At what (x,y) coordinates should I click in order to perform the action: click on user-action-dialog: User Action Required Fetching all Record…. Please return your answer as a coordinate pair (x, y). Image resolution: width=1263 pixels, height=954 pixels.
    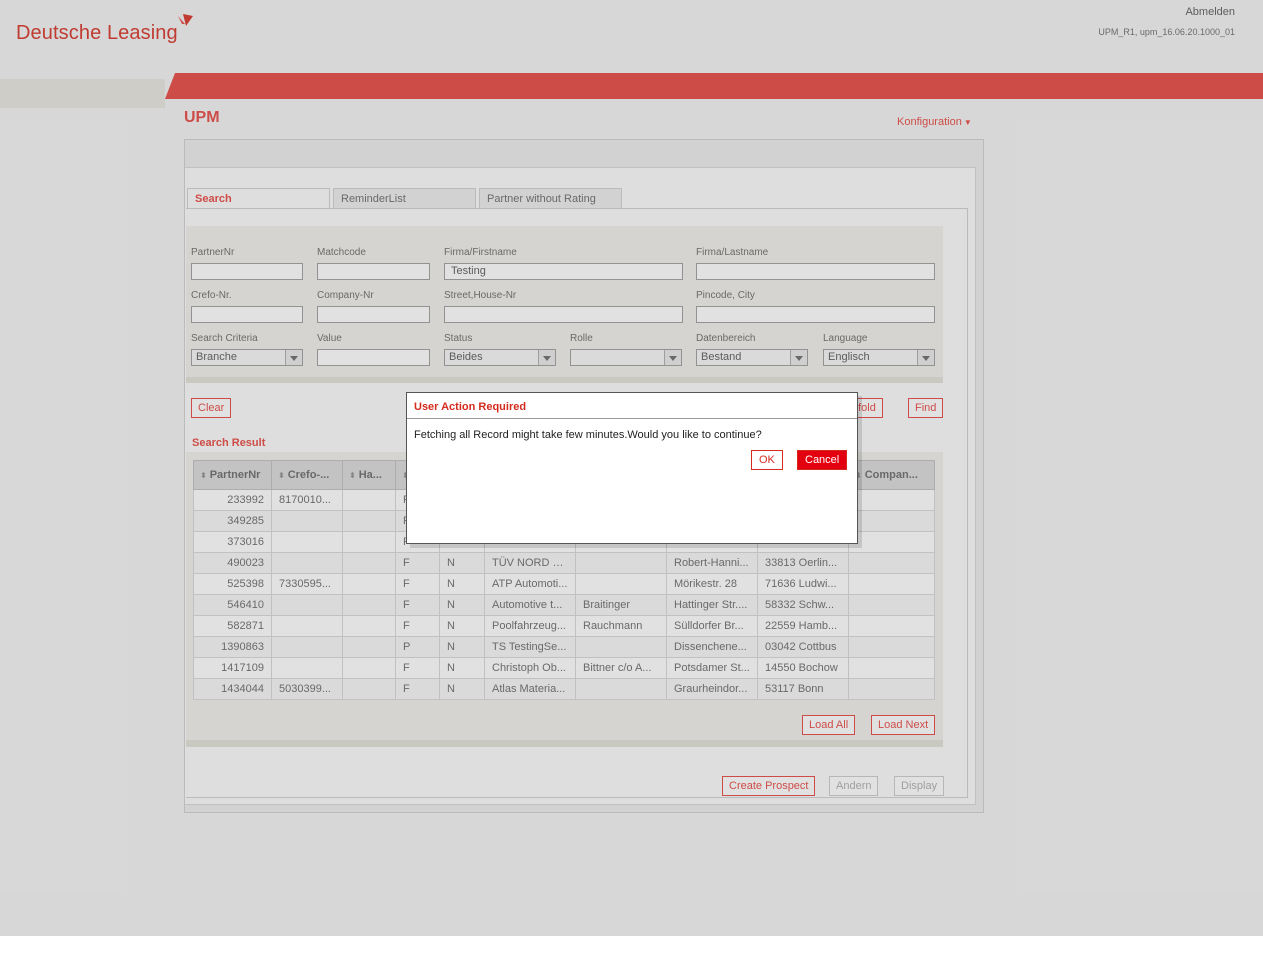
    Looking at the image, I should click on (632, 468).